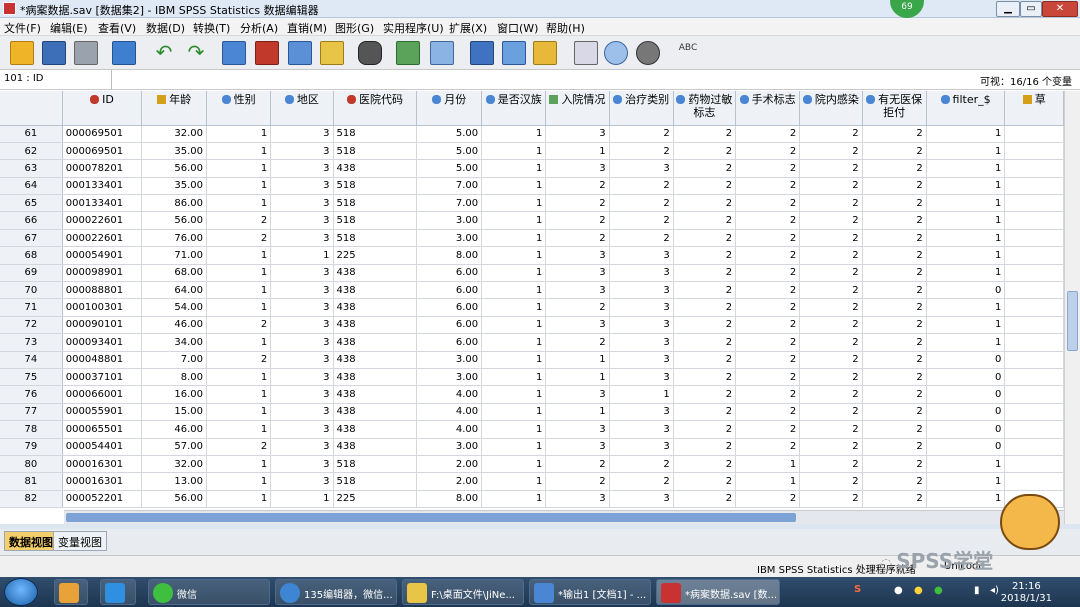 The width and height of the screenshot is (1080, 607). What do you see at coordinates (102, 290) in the screenshot?
I see `table-cell: 000088801` at bounding box center [102, 290].